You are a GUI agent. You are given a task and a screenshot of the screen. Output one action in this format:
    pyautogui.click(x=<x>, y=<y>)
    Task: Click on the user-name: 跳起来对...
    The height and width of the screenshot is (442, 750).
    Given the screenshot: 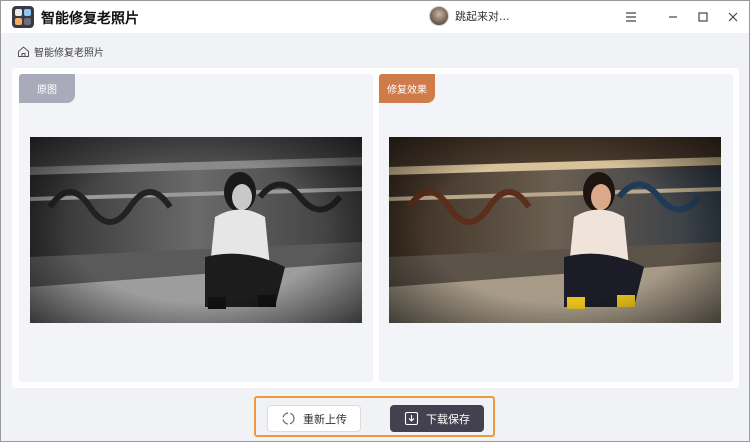 What is the action you would take?
    pyautogui.click(x=482, y=16)
    